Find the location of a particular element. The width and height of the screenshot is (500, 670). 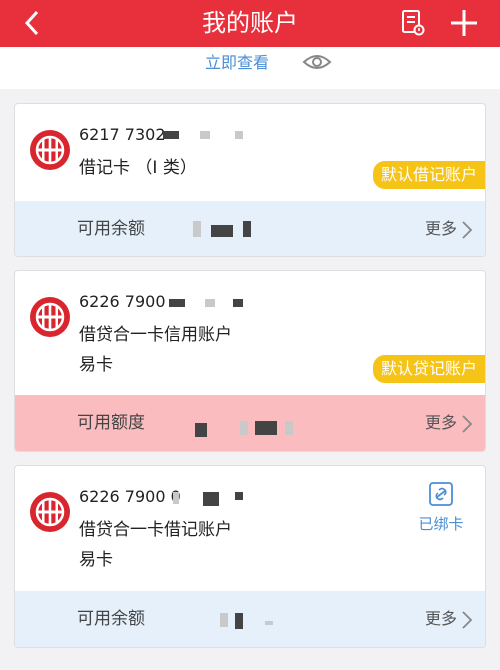

card-number: 6226 7900 is located at coordinates (122, 301).